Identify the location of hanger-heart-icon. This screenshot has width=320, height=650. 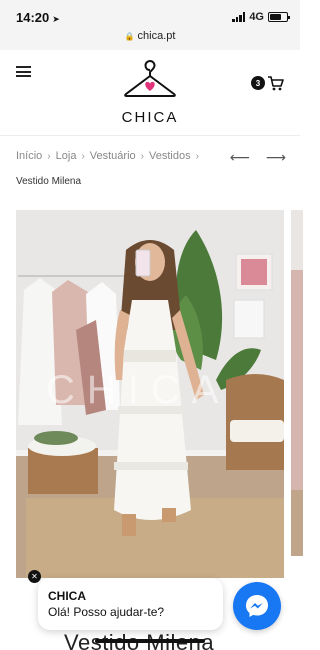
(150, 78).